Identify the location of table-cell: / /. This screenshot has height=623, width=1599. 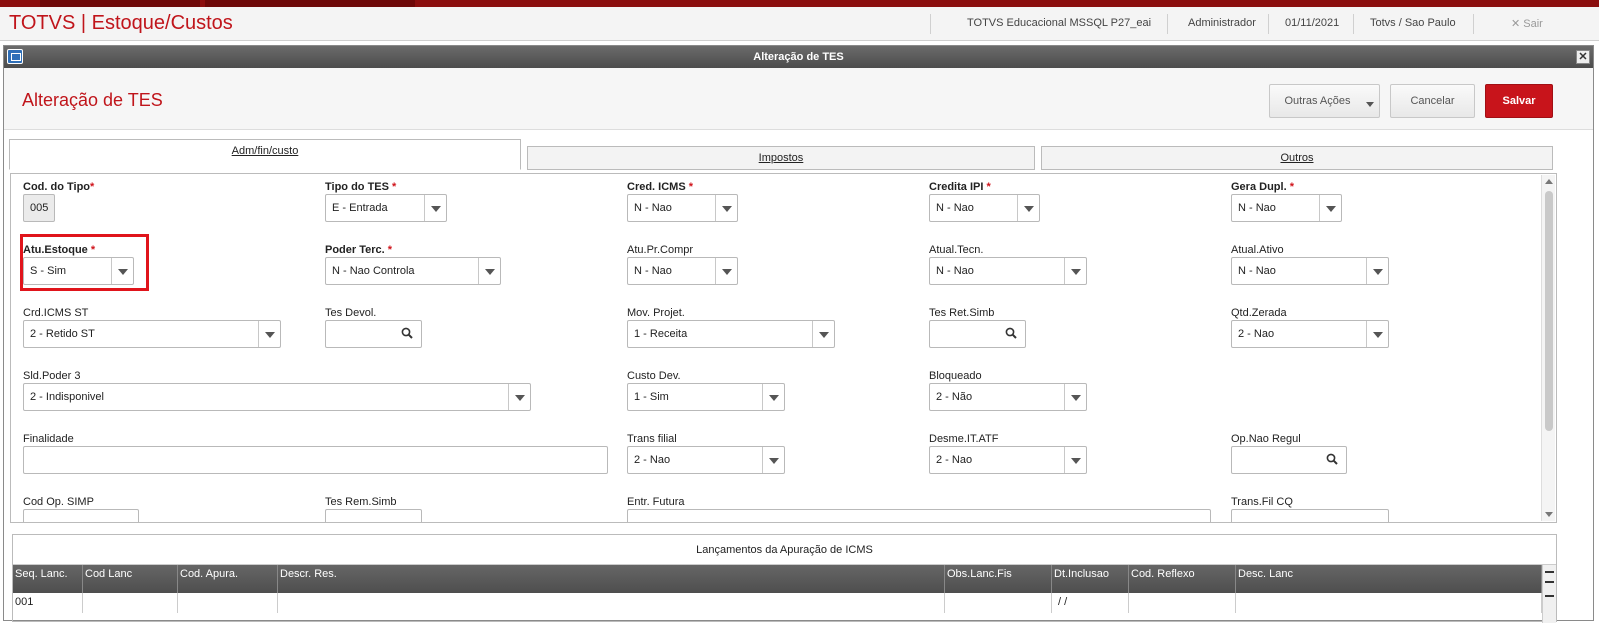
(1090, 603).